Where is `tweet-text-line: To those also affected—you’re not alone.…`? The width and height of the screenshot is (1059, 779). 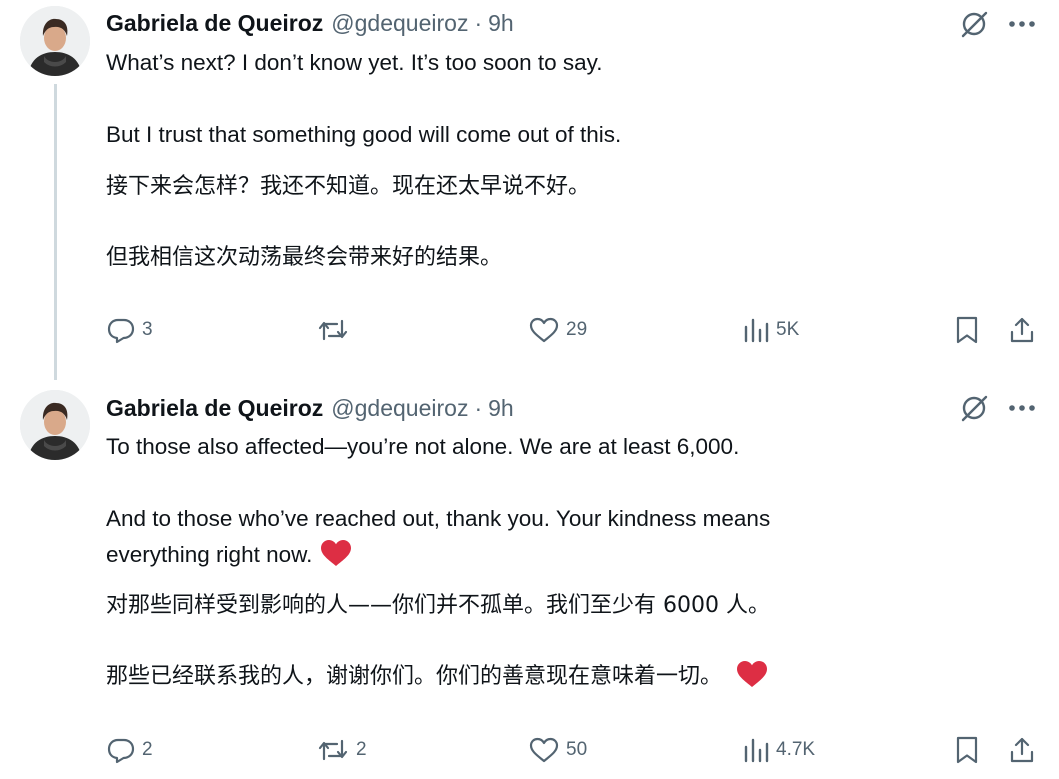 tweet-text-line: To those also affected—you’re not alone.… is located at coordinates (423, 446).